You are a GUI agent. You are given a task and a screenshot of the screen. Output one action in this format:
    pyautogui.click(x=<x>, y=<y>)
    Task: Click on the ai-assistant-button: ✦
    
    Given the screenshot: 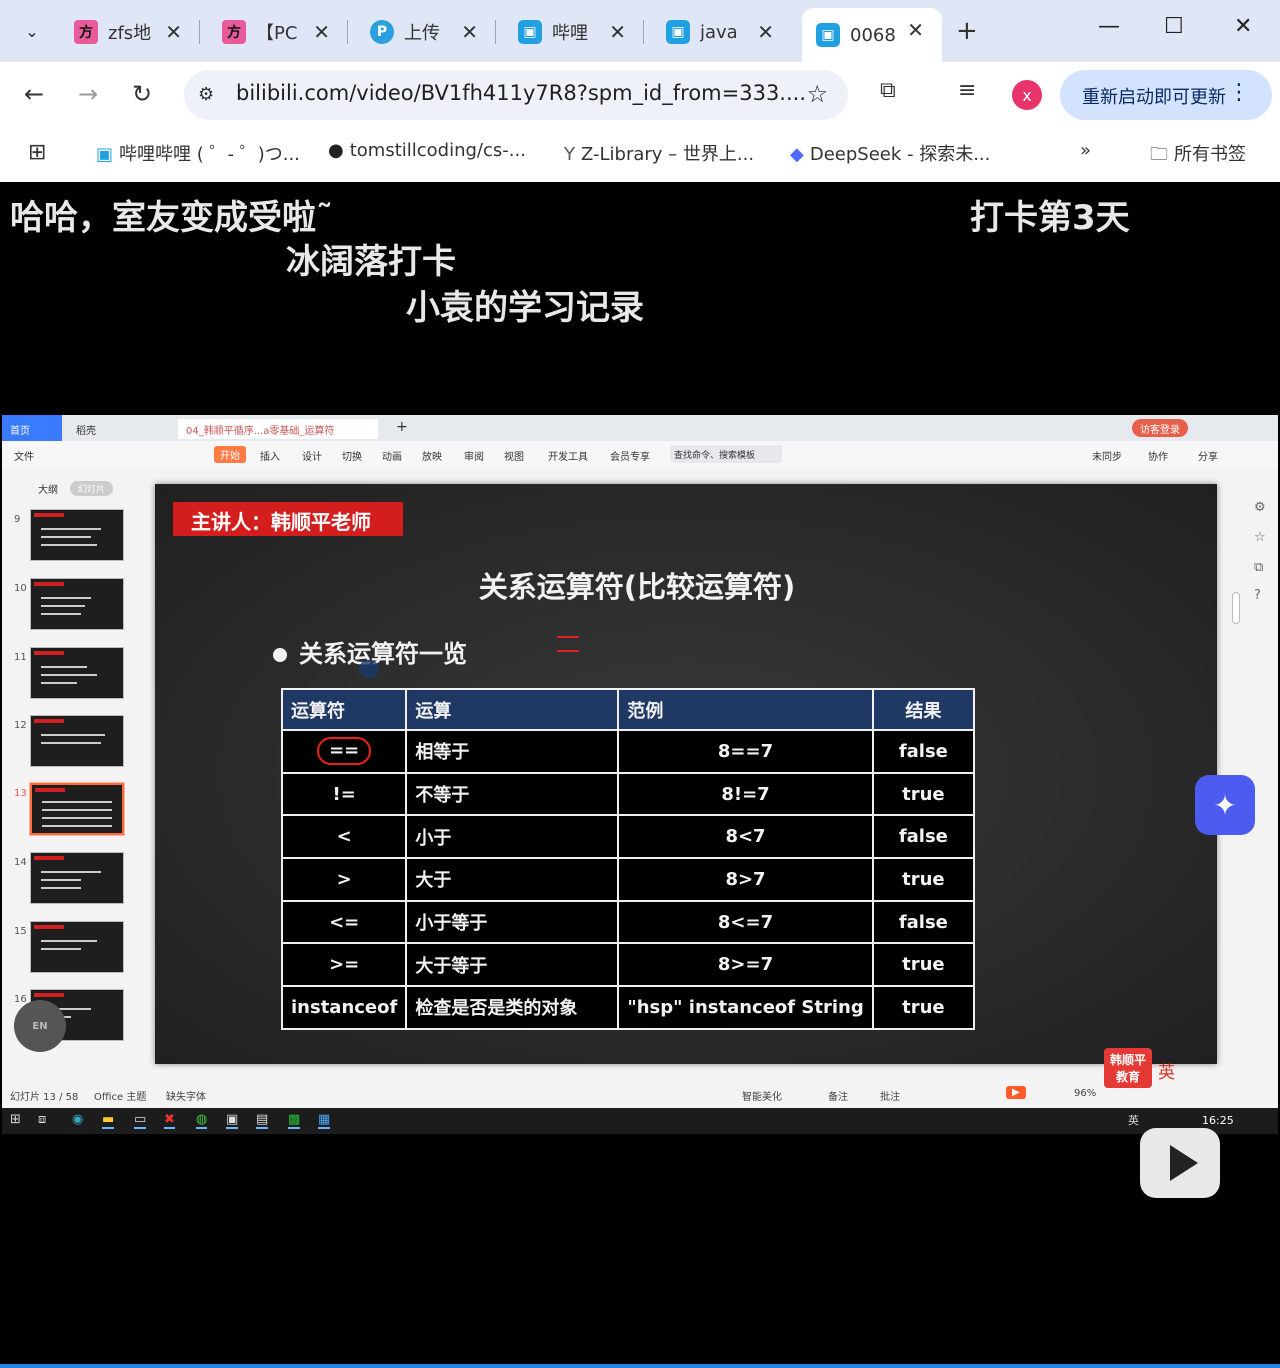 What is the action you would take?
    pyautogui.click(x=1225, y=805)
    